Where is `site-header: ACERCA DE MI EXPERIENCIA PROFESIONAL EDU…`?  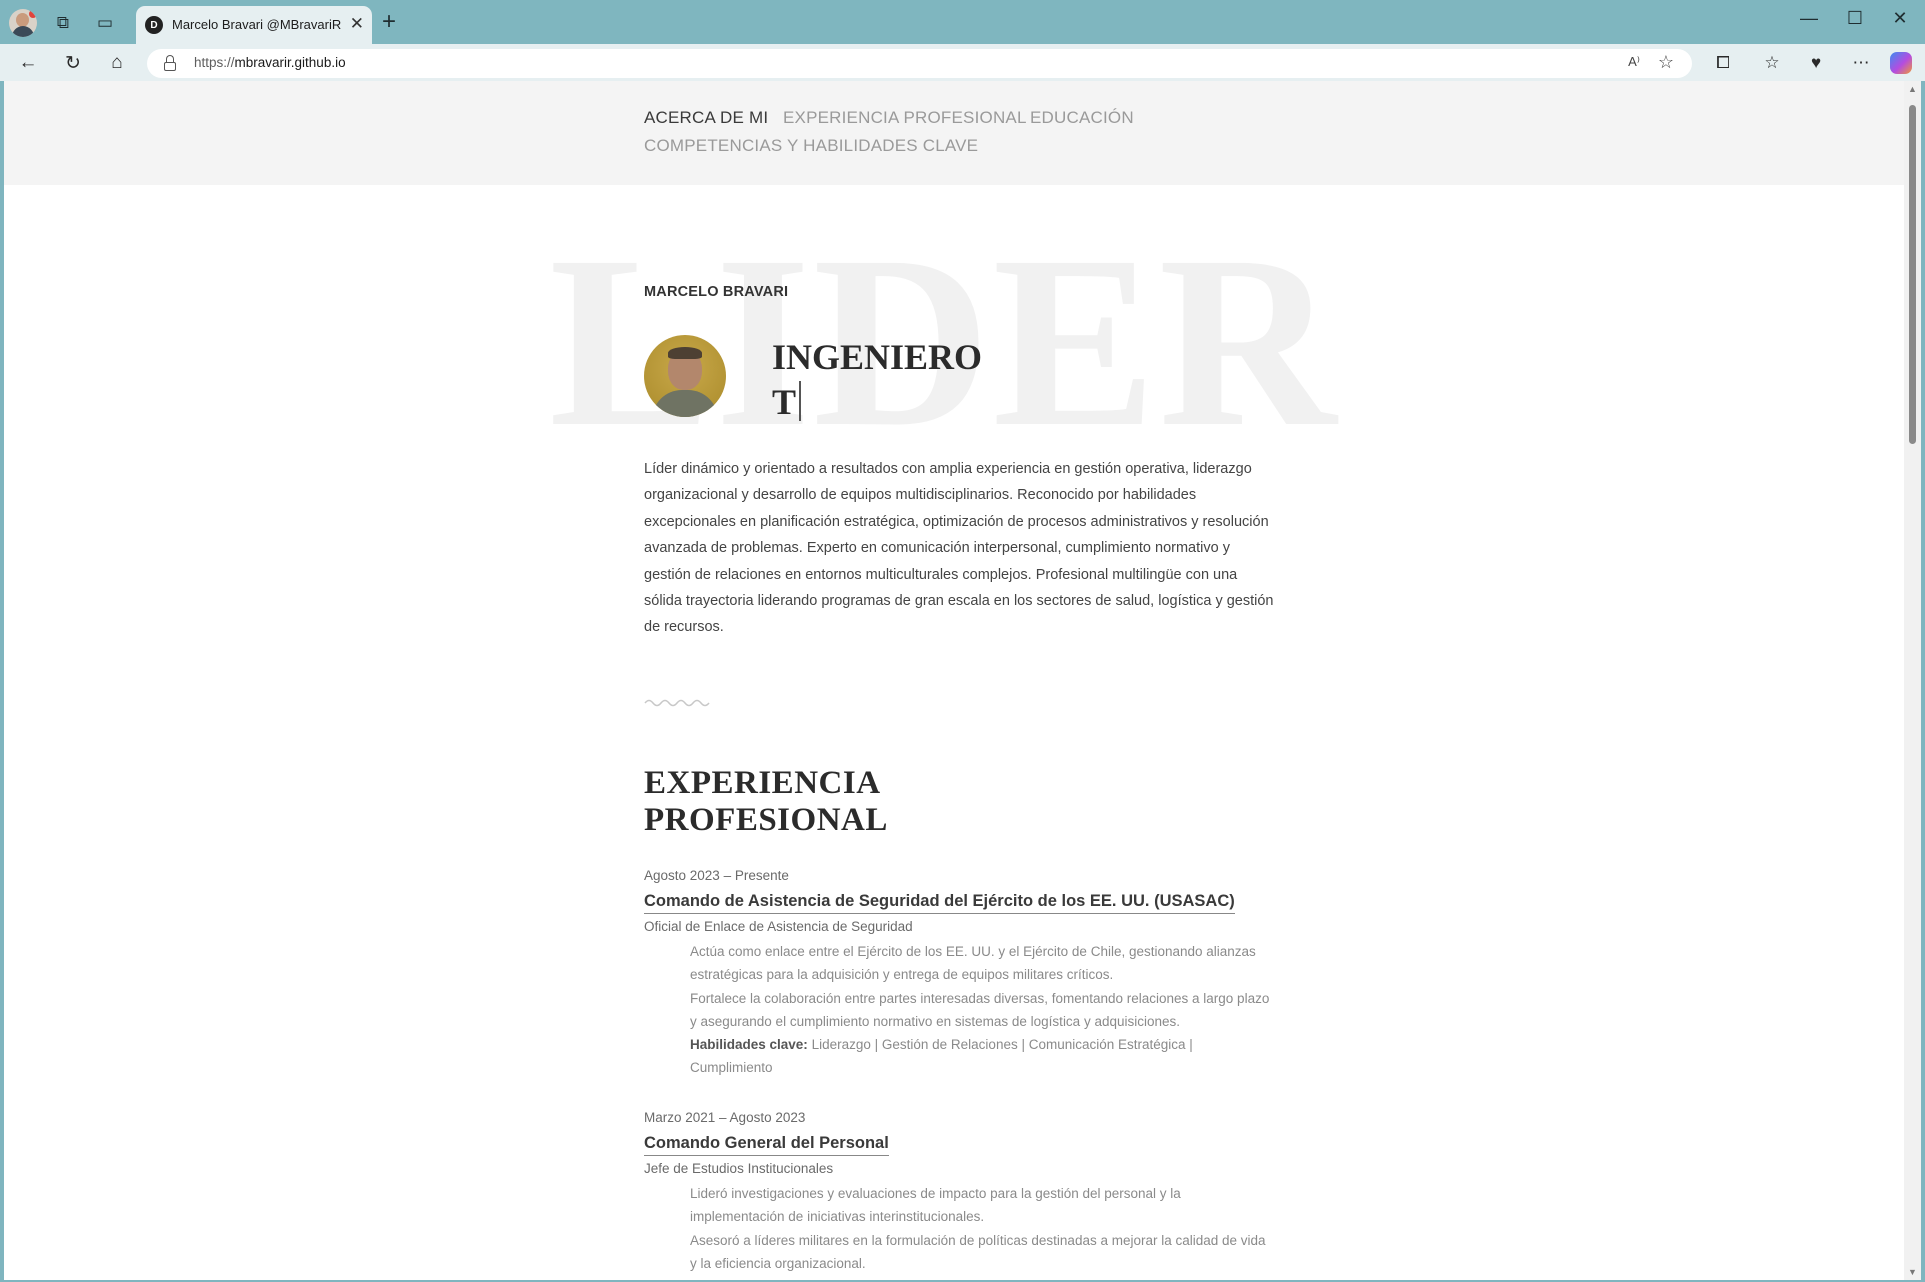
site-header: ACERCA DE MI EXPERIENCIA PROFESIONAL EDU… is located at coordinates (954, 133).